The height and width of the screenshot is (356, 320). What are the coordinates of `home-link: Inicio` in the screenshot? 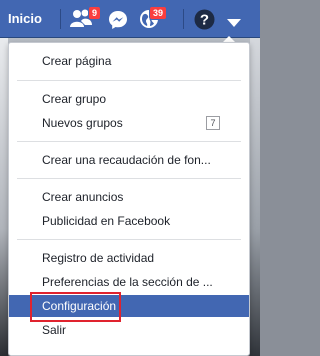 It's located at (25, 18).